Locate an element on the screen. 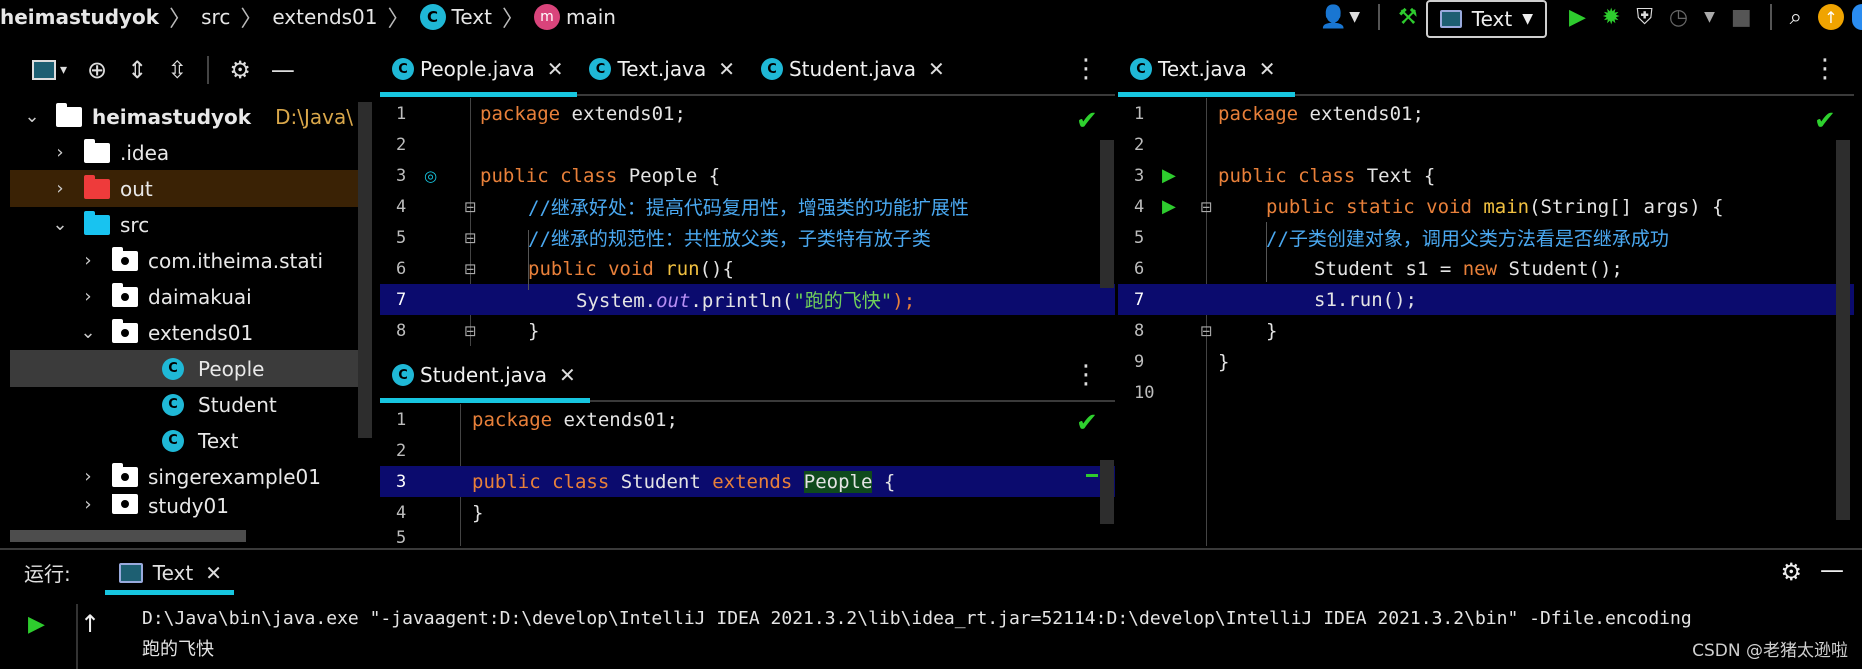  tree-item-package: › singerexample01 is located at coordinates (185, 476).